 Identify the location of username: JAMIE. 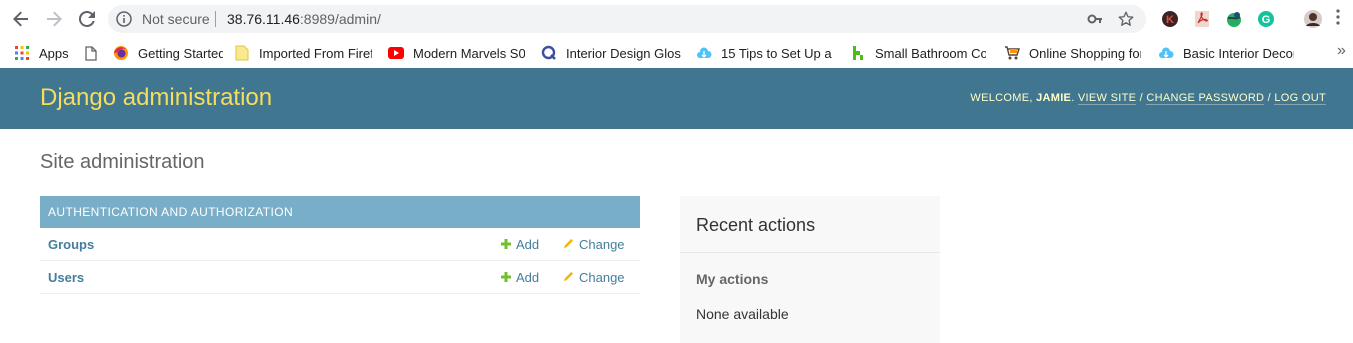
(1054, 98).